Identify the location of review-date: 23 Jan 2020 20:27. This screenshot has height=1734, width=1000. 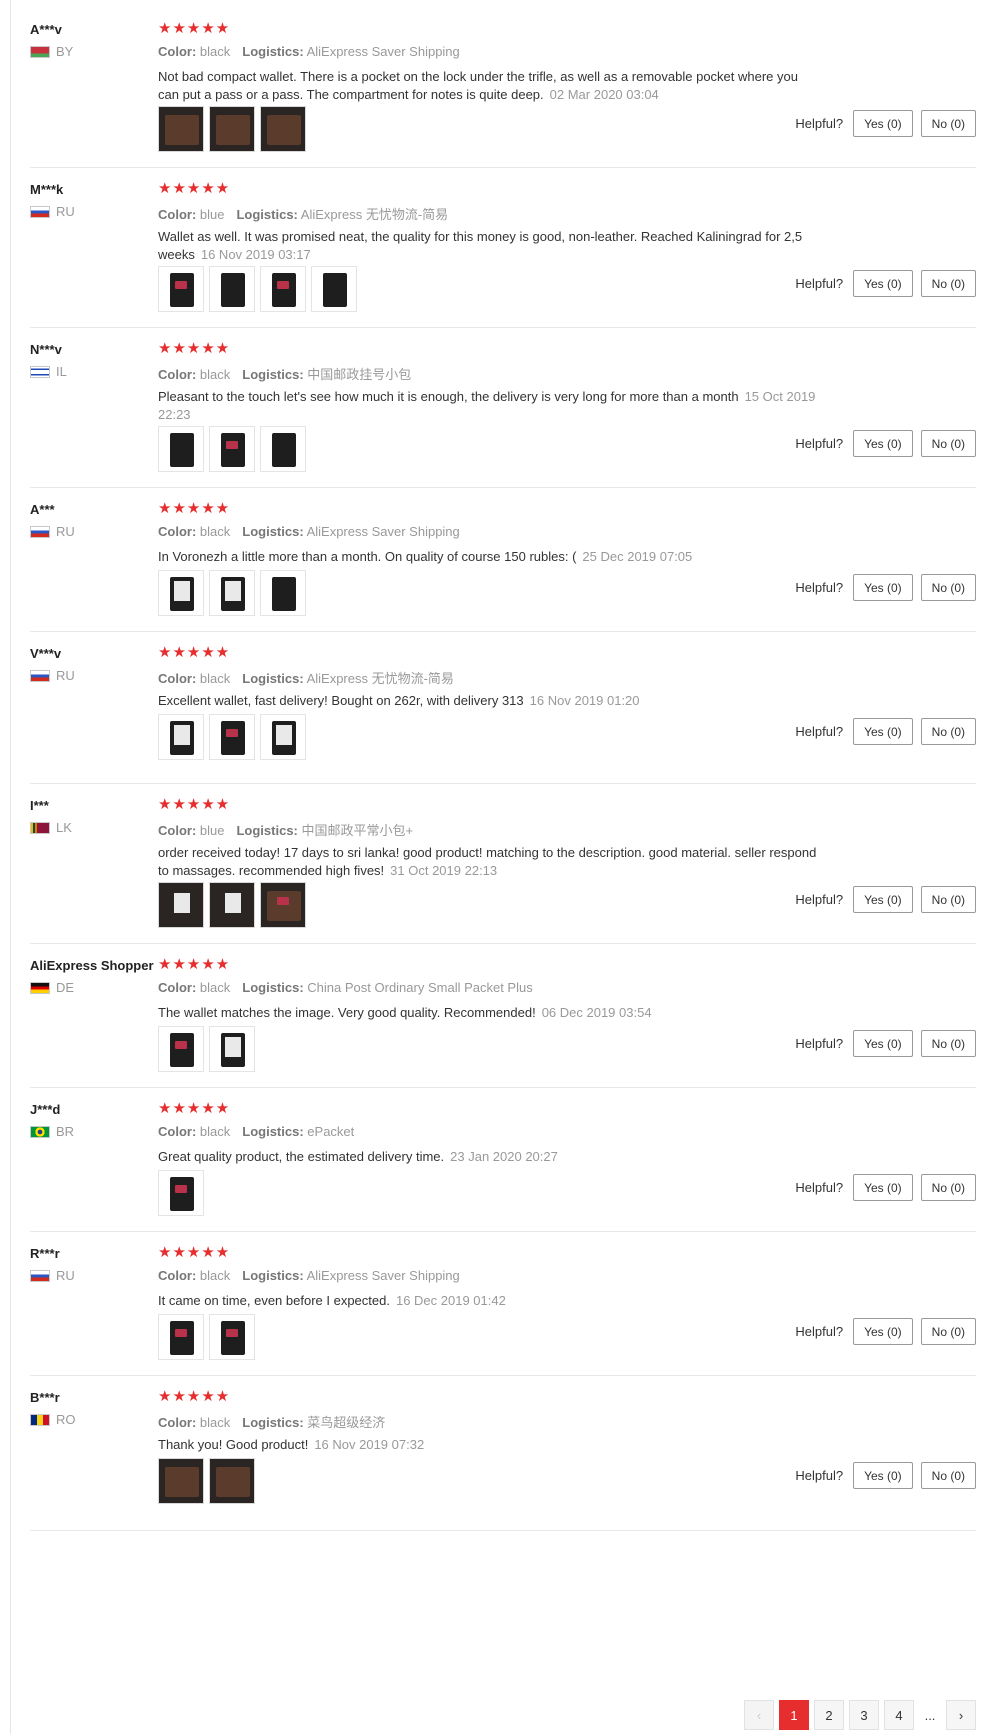
(504, 1156).